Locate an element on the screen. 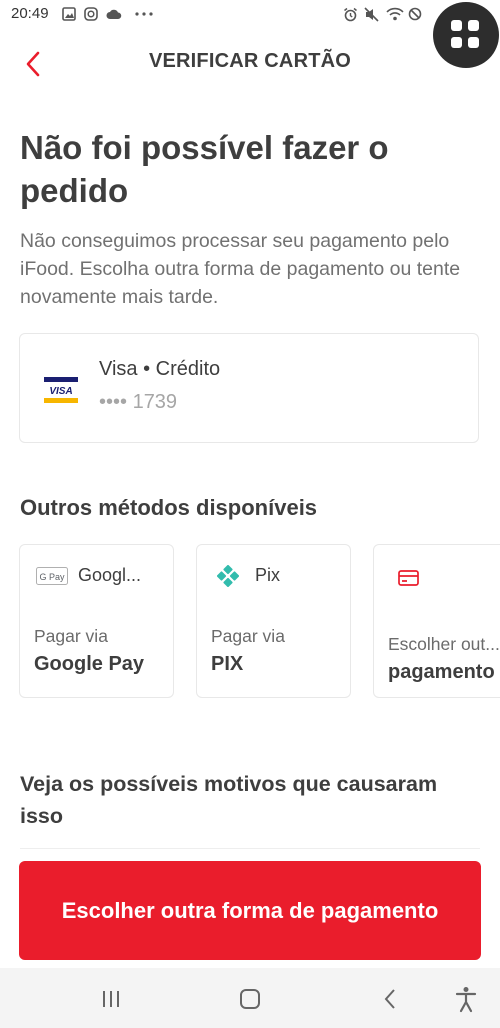 The height and width of the screenshot is (1028, 500). method-title: PIX is located at coordinates (227, 664).